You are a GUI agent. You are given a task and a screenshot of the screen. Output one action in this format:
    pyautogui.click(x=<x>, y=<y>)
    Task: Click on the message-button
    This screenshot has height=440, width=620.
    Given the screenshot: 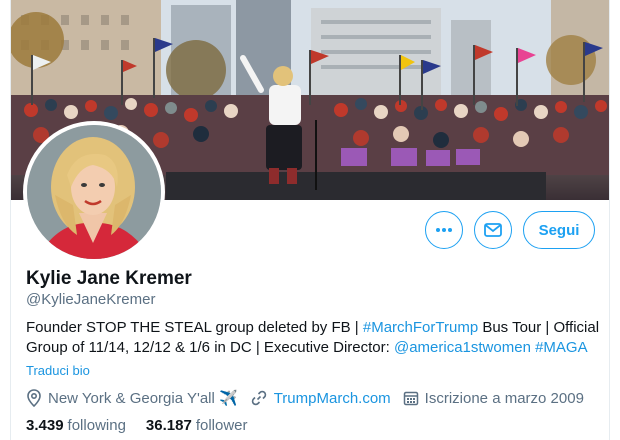 What is the action you would take?
    pyautogui.click(x=493, y=230)
    